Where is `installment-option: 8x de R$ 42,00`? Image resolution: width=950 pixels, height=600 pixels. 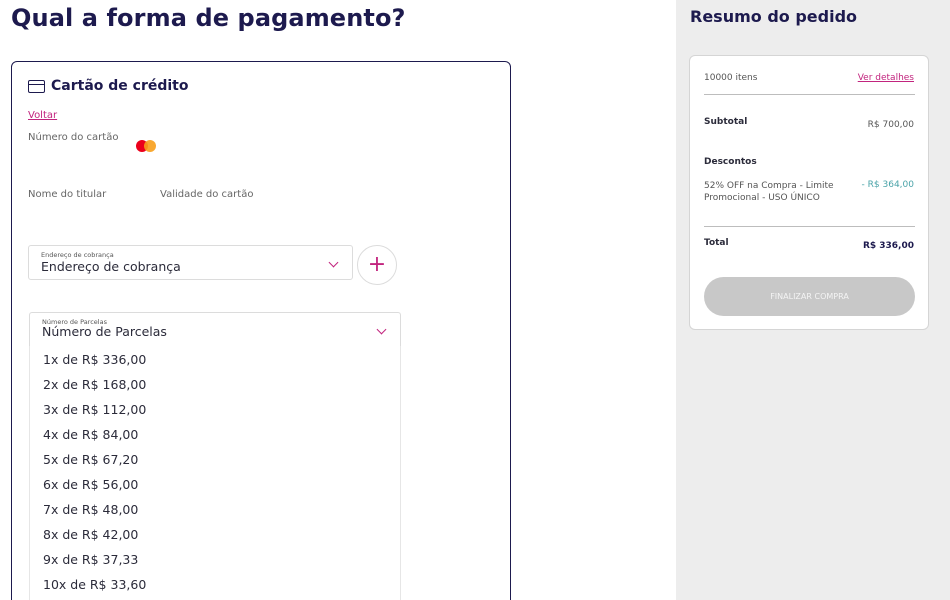 installment-option: 8x de R$ 42,00 is located at coordinates (90, 534).